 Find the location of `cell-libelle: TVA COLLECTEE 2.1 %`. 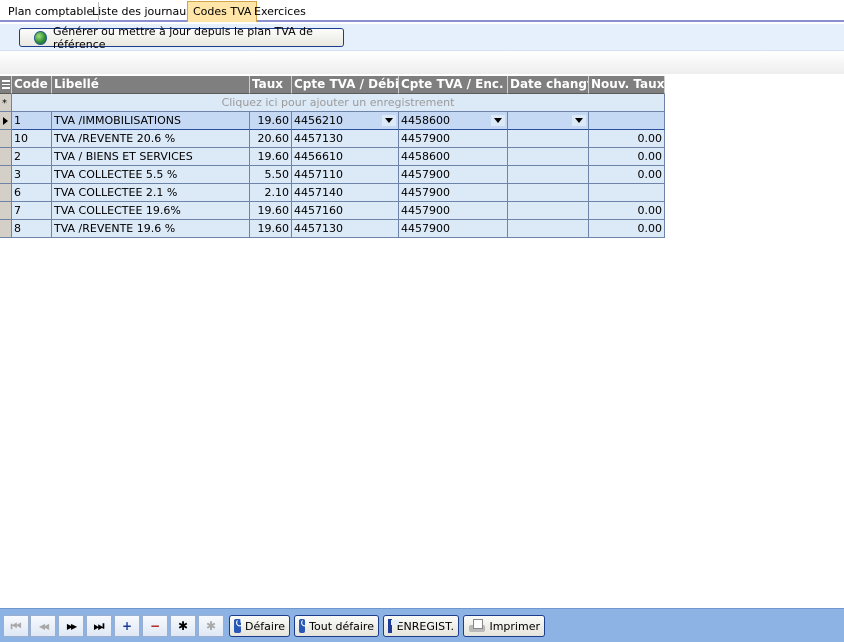

cell-libelle: TVA COLLECTEE 2.1 % is located at coordinates (151, 193).